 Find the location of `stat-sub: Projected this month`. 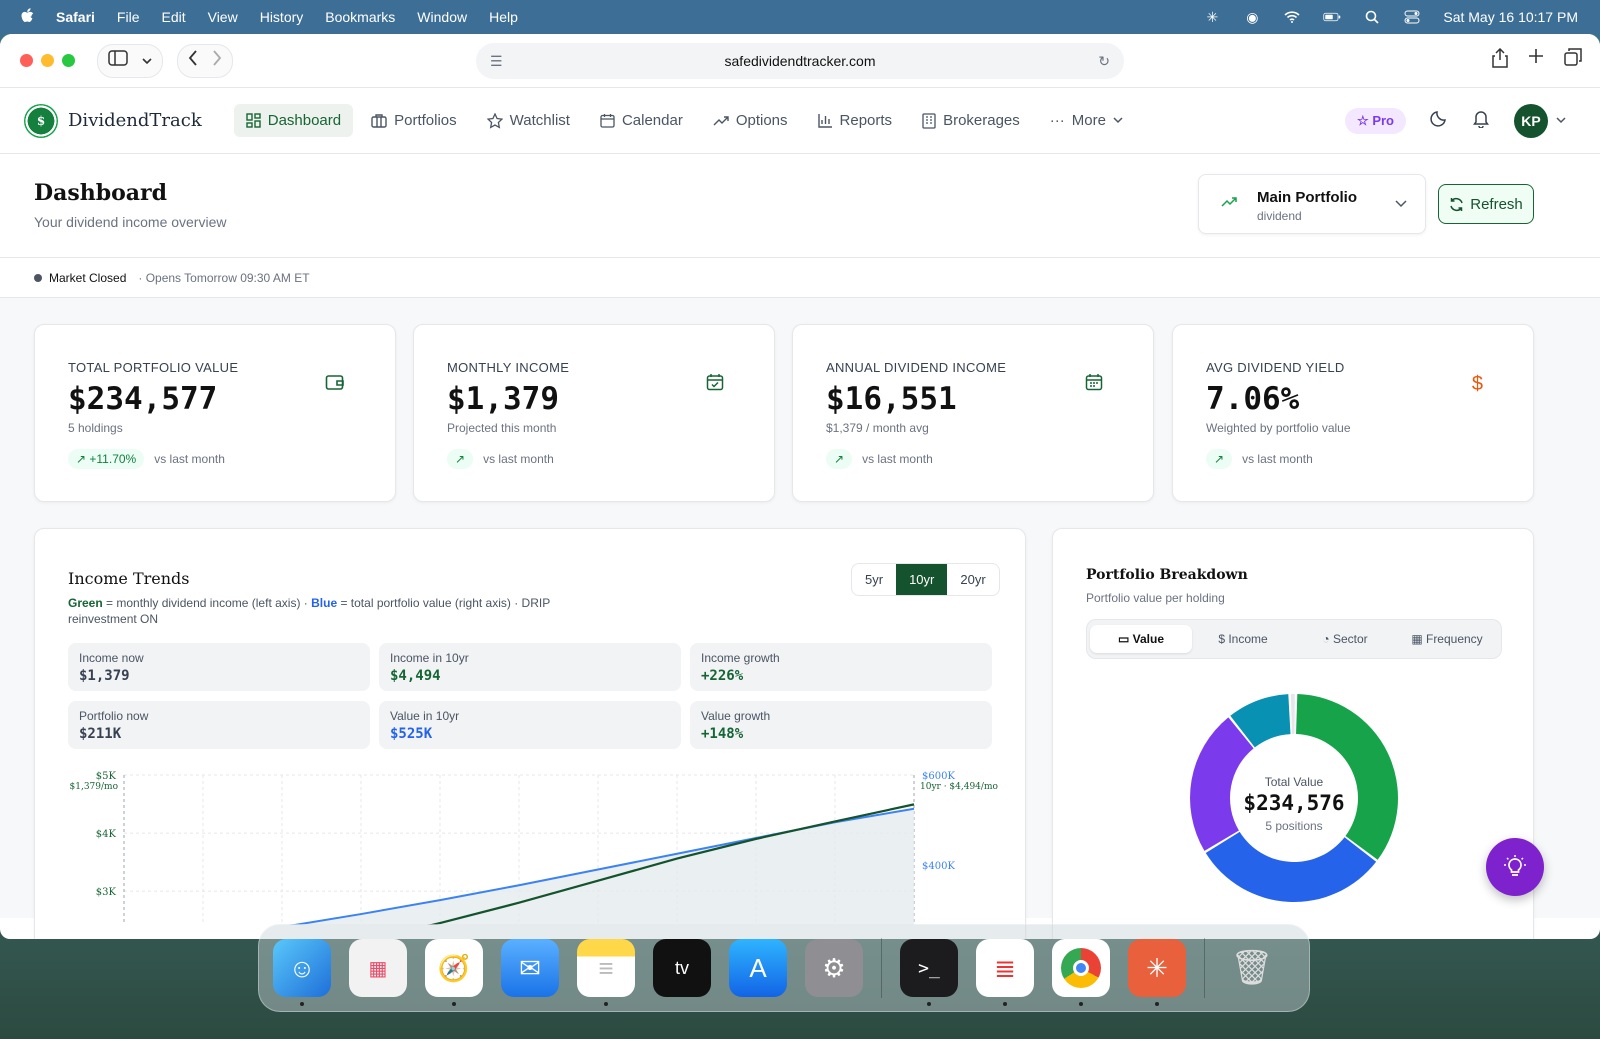

stat-sub: Projected this month is located at coordinates (502, 428).